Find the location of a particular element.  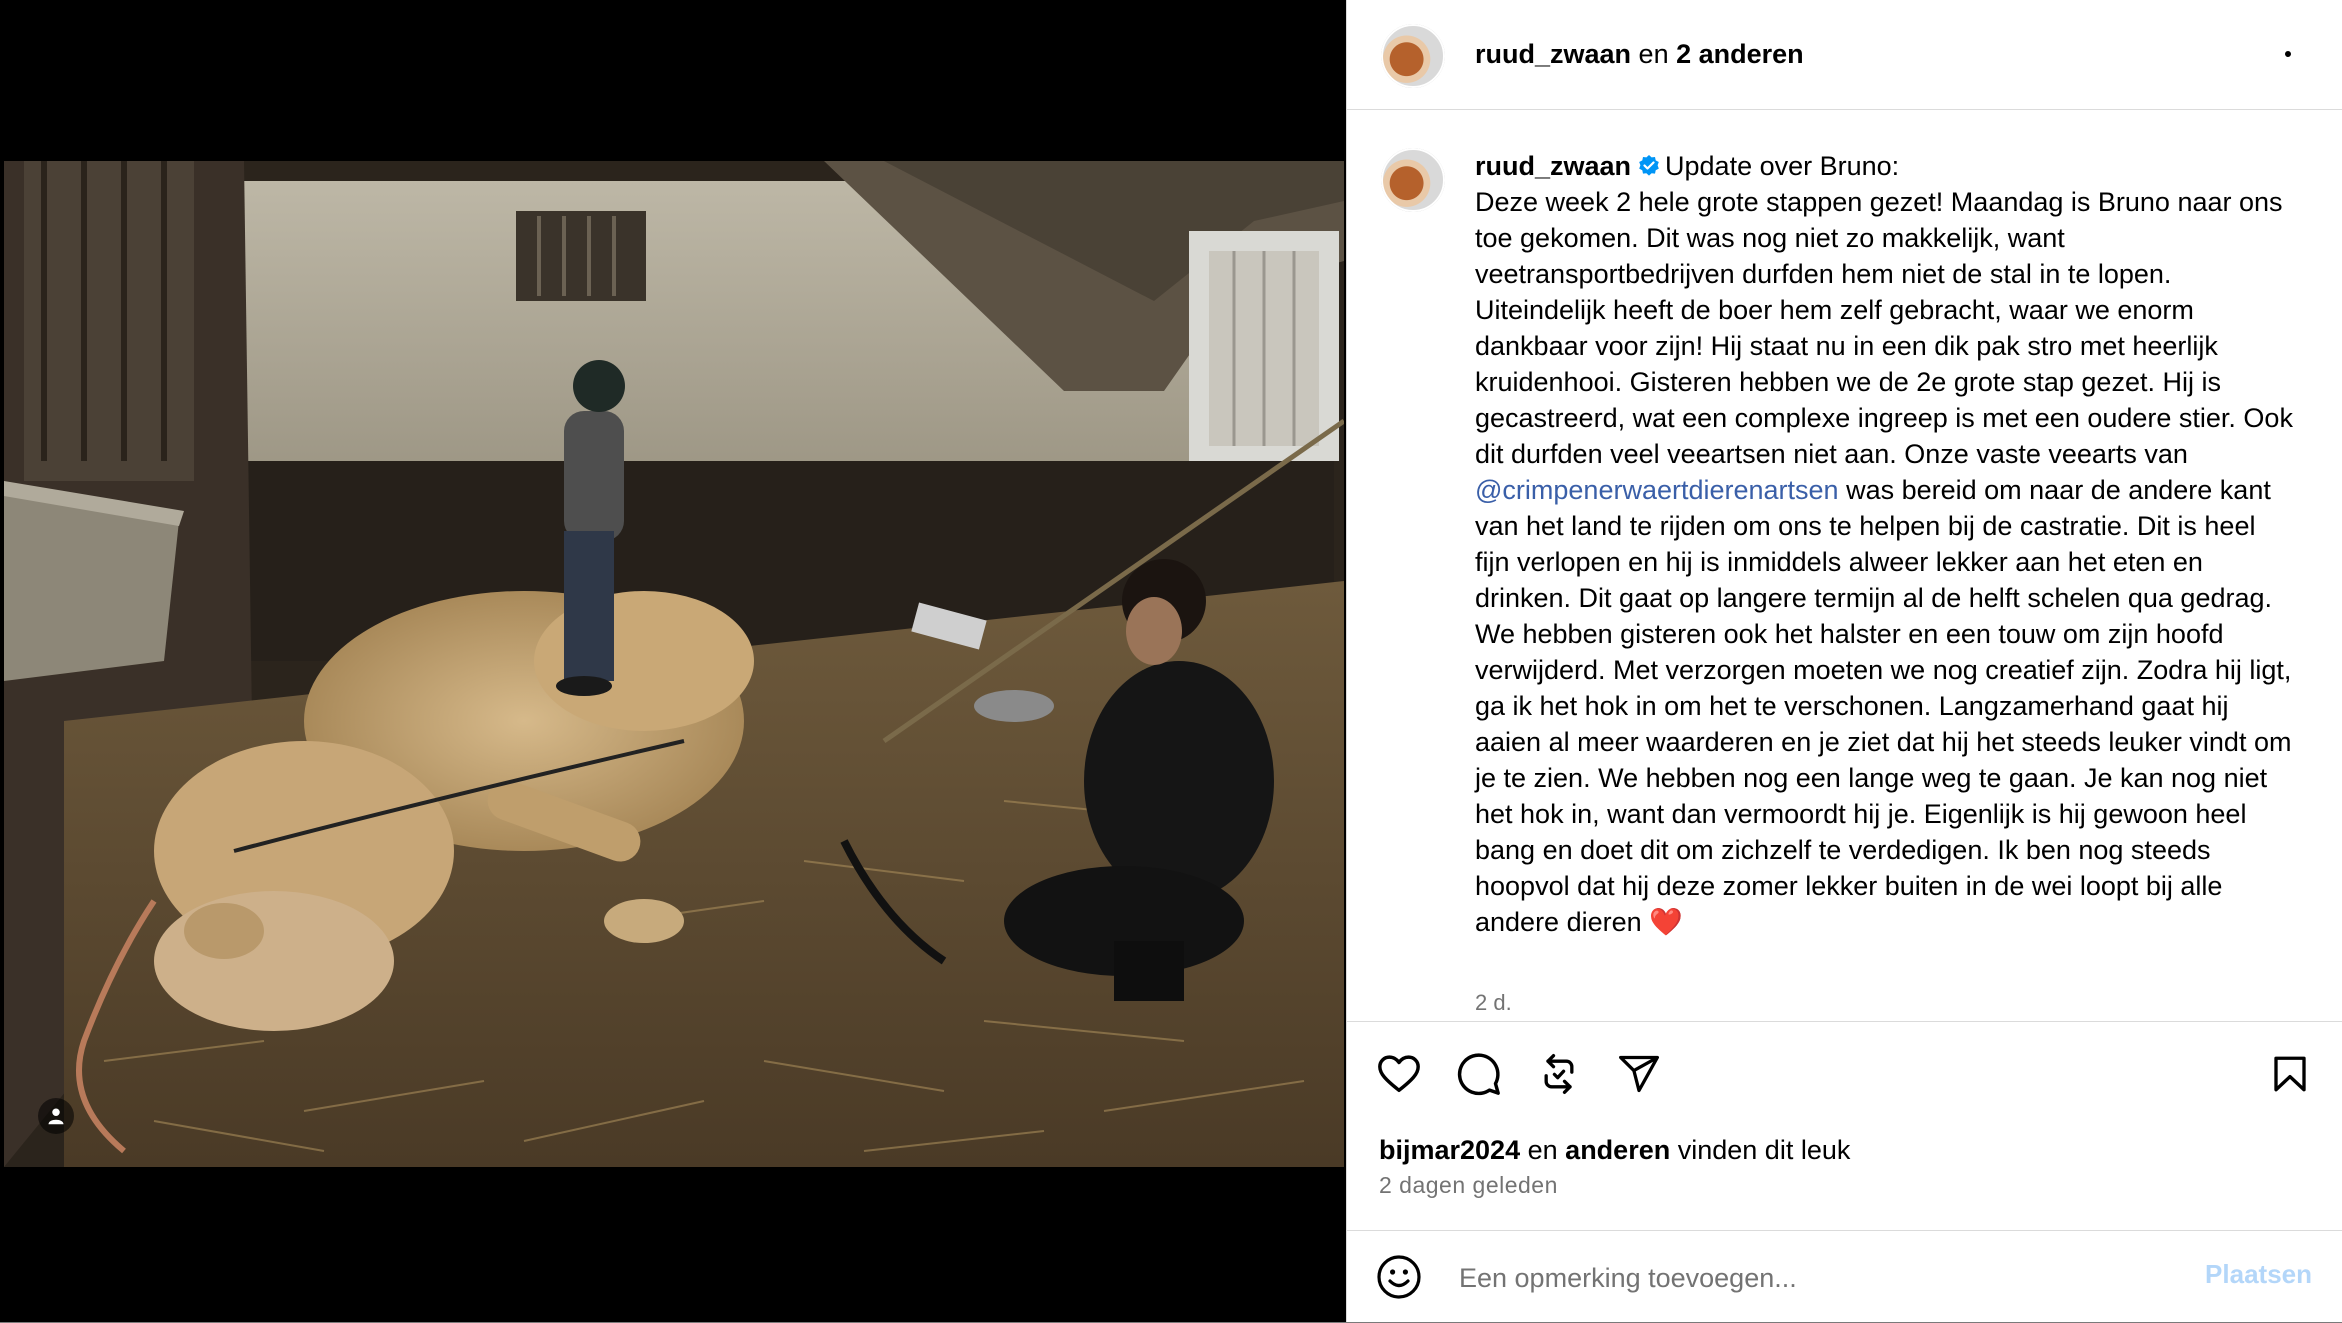

verified-badge-icon is located at coordinates (1649, 165).